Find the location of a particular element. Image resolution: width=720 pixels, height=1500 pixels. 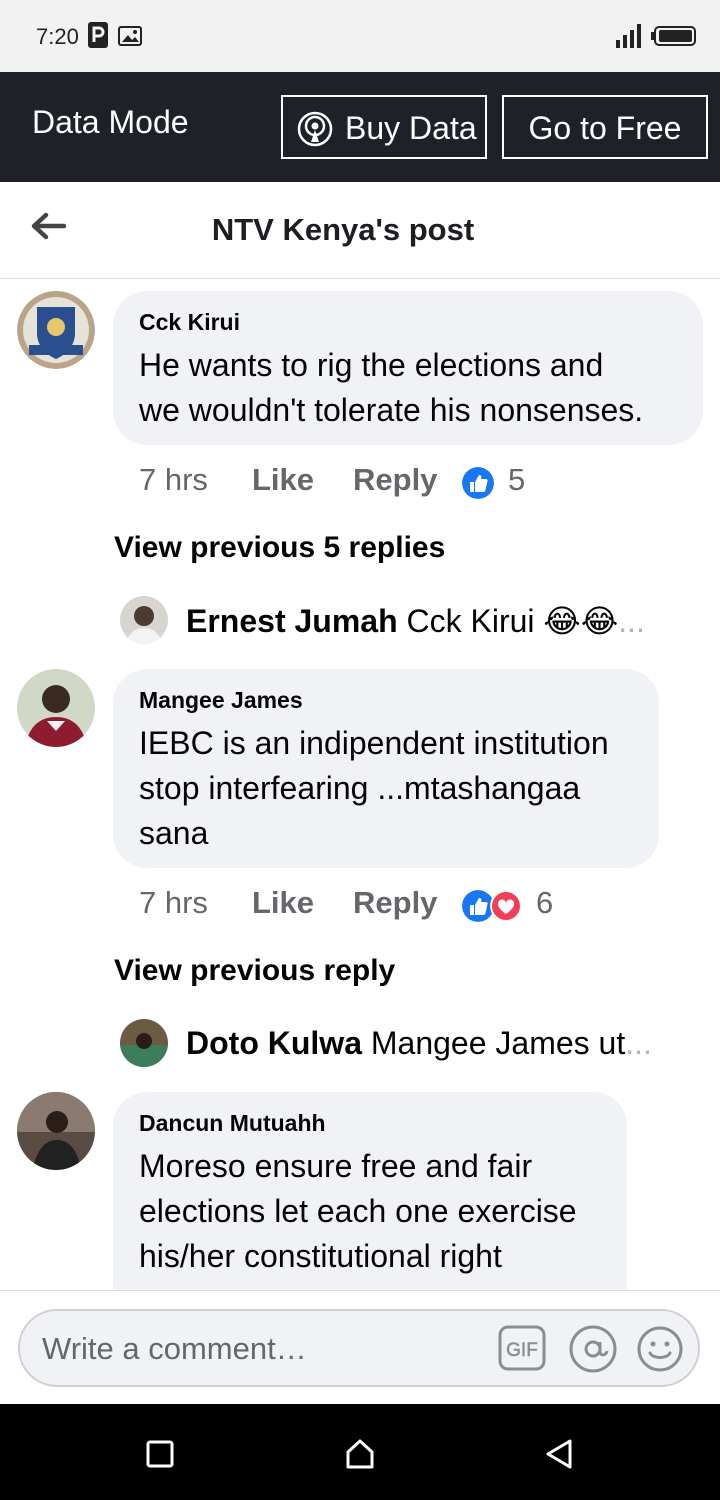

data-mode-bar: Data Mode Buy Data Go to Free is located at coordinates (360, 127).